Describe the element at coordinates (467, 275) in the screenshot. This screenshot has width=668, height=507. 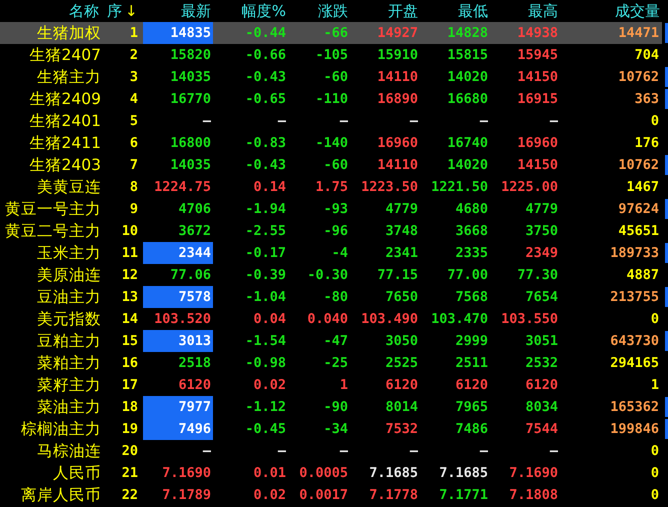
I see `table-cell: 77.00` at that location.